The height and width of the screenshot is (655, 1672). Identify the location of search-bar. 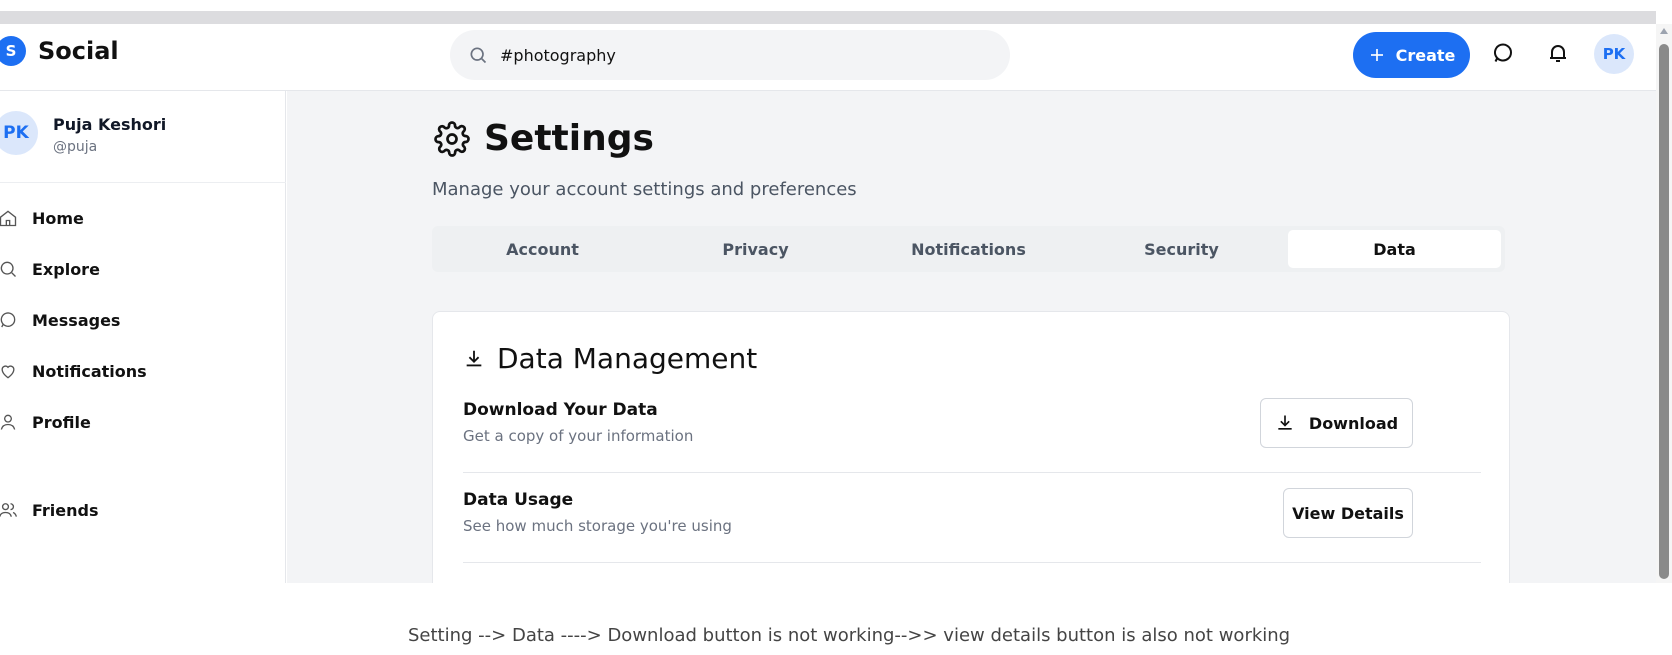
(730, 55).